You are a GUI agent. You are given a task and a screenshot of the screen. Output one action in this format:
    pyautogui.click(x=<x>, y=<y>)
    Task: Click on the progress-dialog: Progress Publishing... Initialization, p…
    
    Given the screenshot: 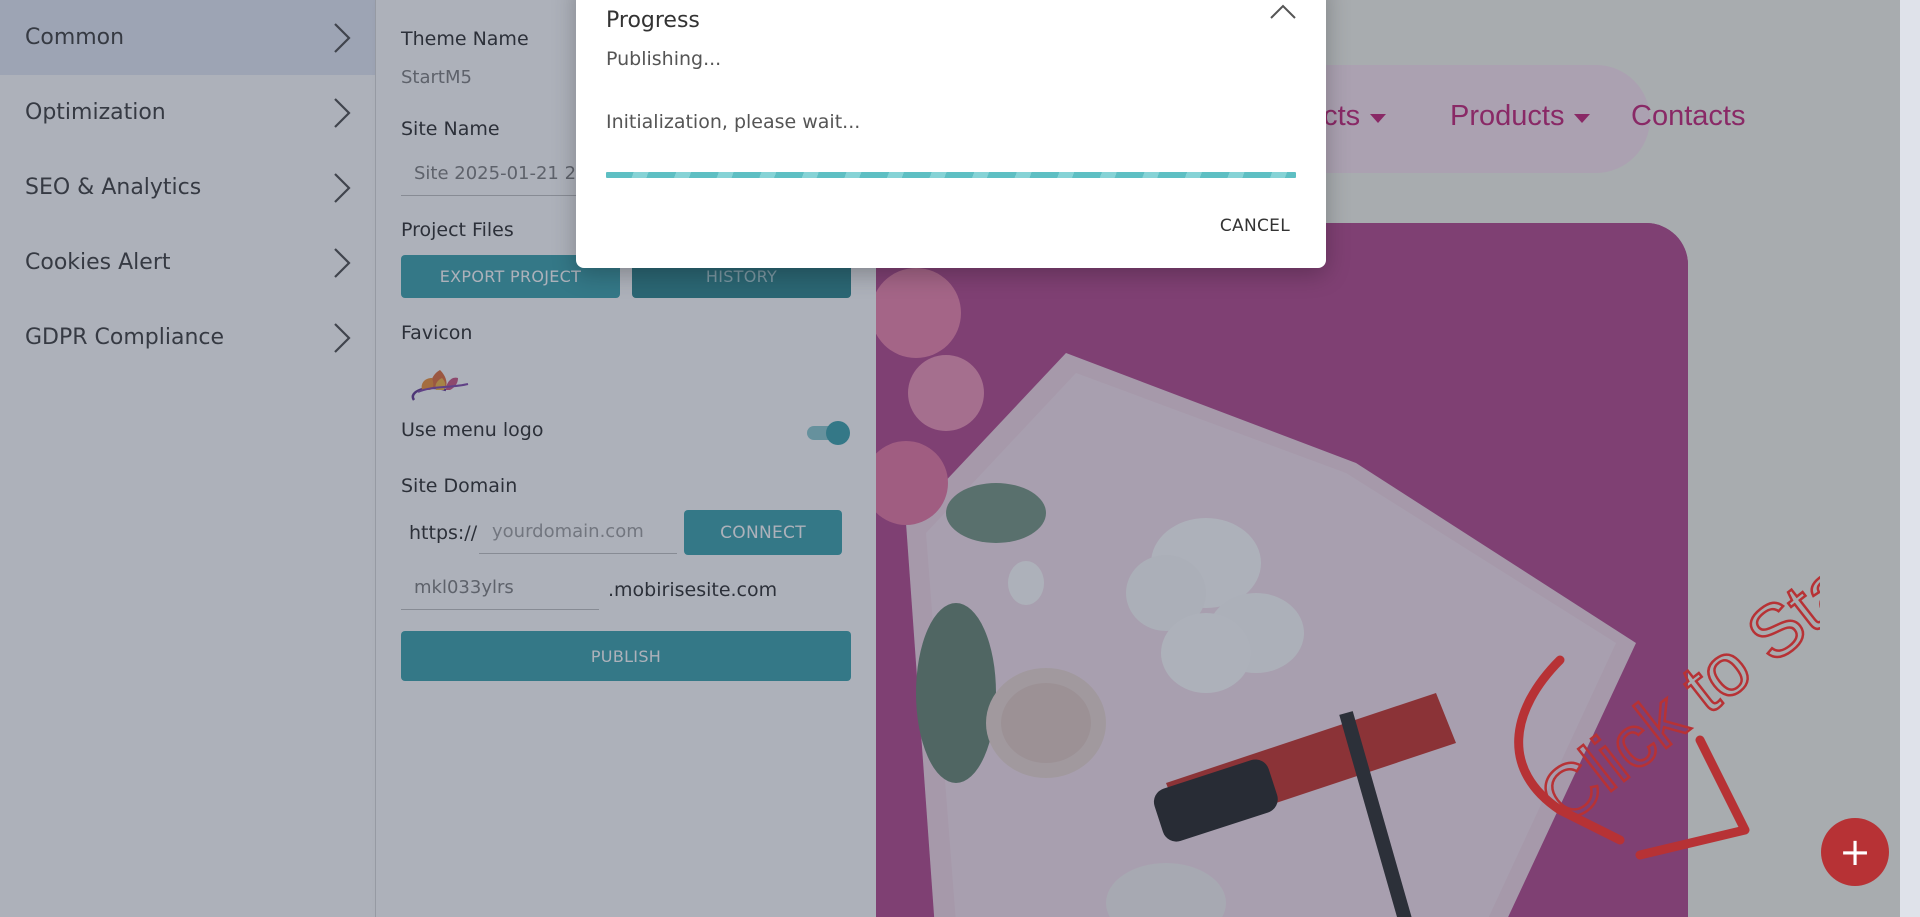 What is the action you would take?
    pyautogui.click(x=951, y=134)
    